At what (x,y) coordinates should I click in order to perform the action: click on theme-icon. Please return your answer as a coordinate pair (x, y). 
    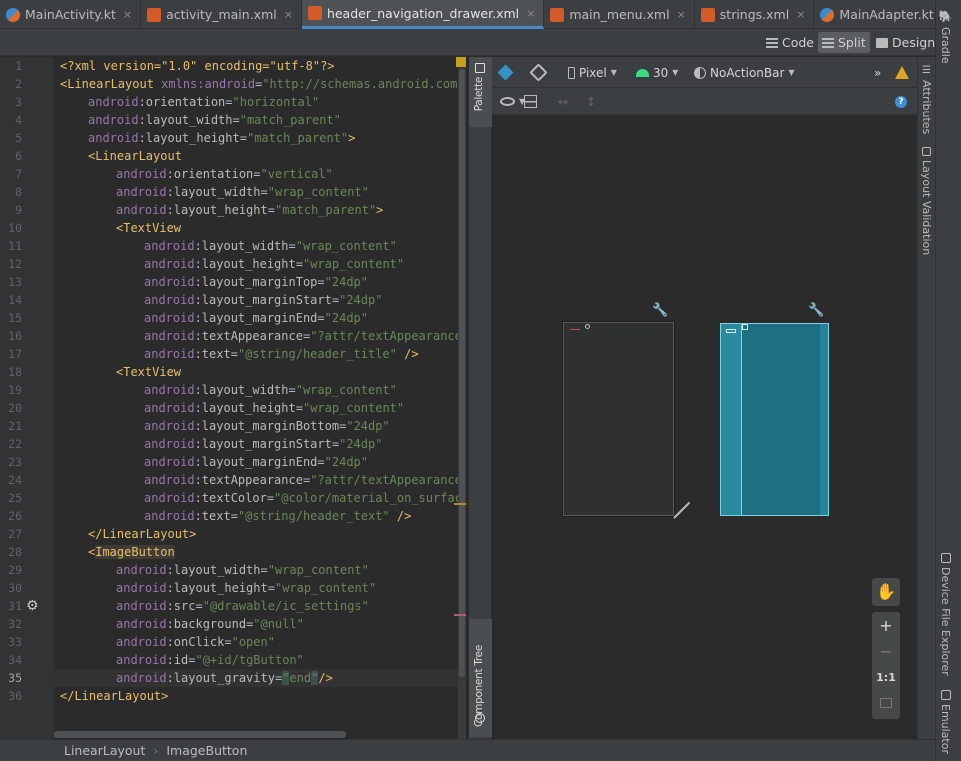
    Looking at the image, I should click on (700, 72).